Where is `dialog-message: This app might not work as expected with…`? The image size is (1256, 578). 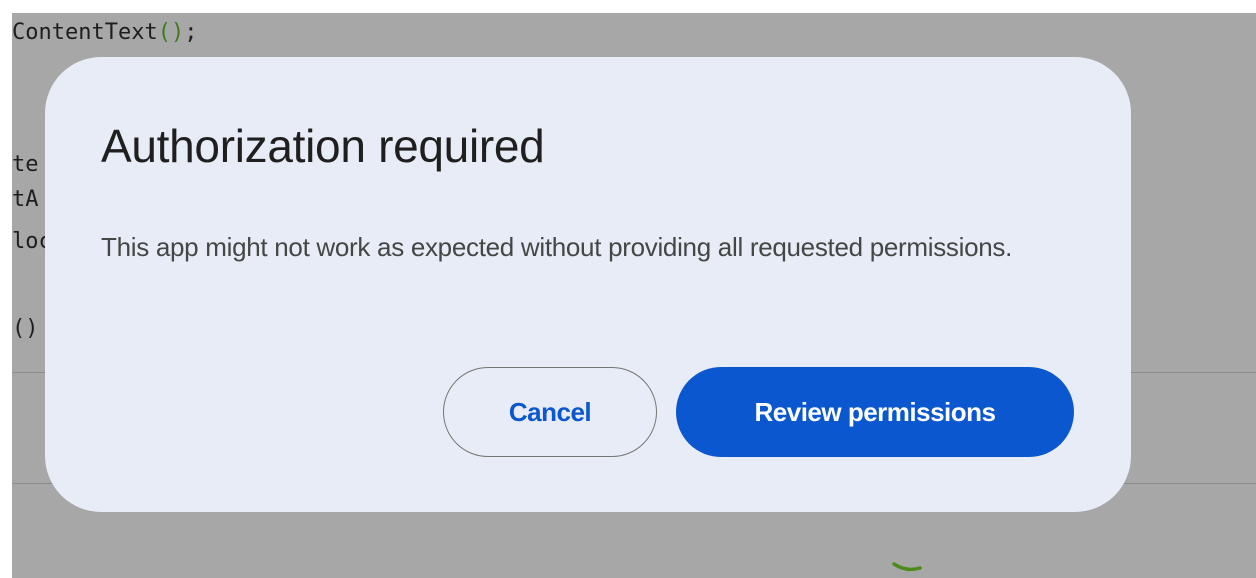
dialog-message: This app might not work as expected with… is located at coordinates (557, 247).